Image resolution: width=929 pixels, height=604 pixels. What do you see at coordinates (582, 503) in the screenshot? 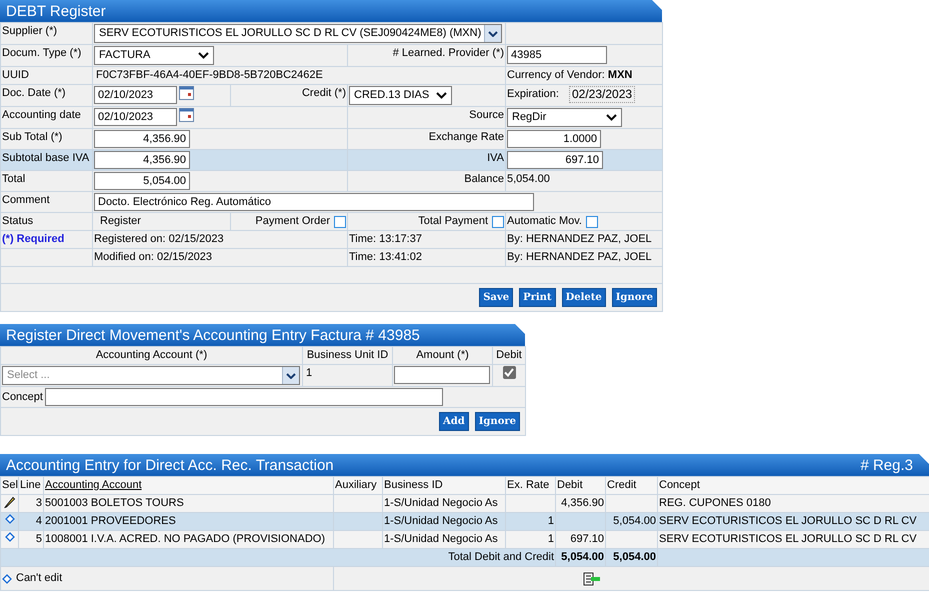
I see `table-cell: 4,356.90` at bounding box center [582, 503].